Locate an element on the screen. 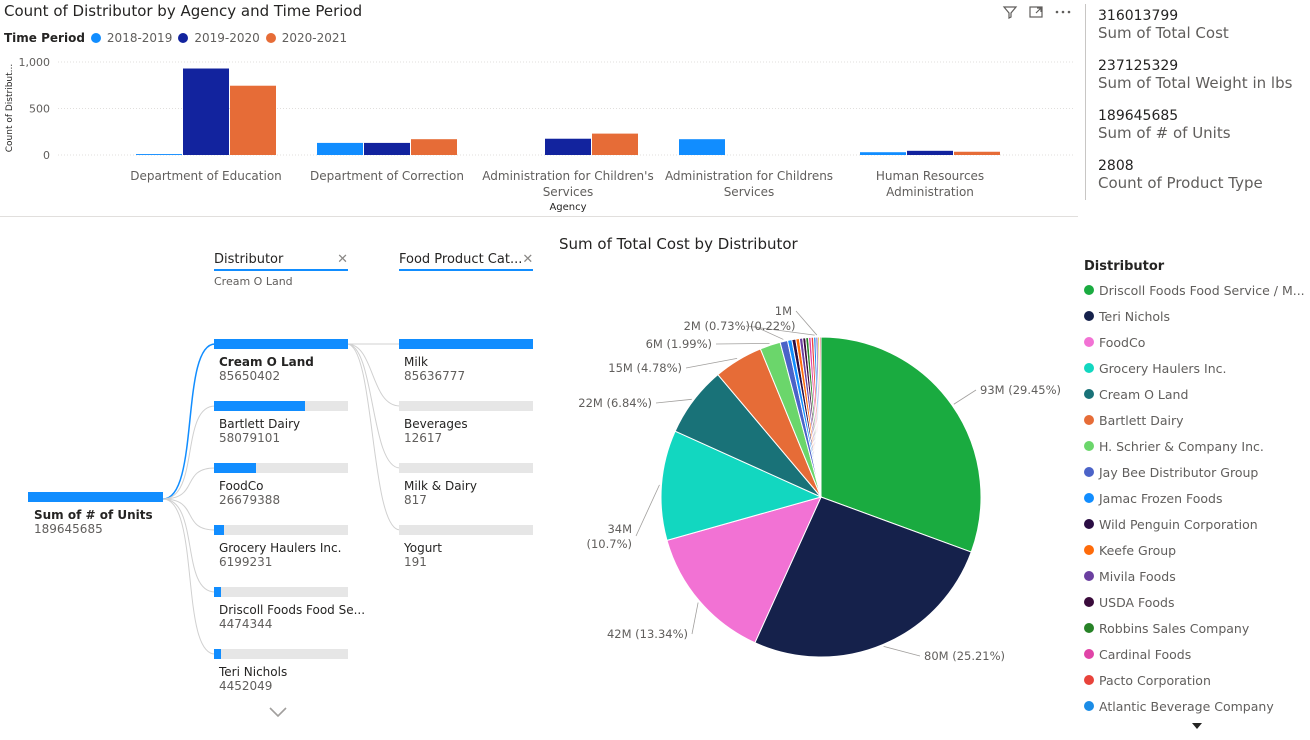  x-tick-label: Human Resources is located at coordinates (930, 176).